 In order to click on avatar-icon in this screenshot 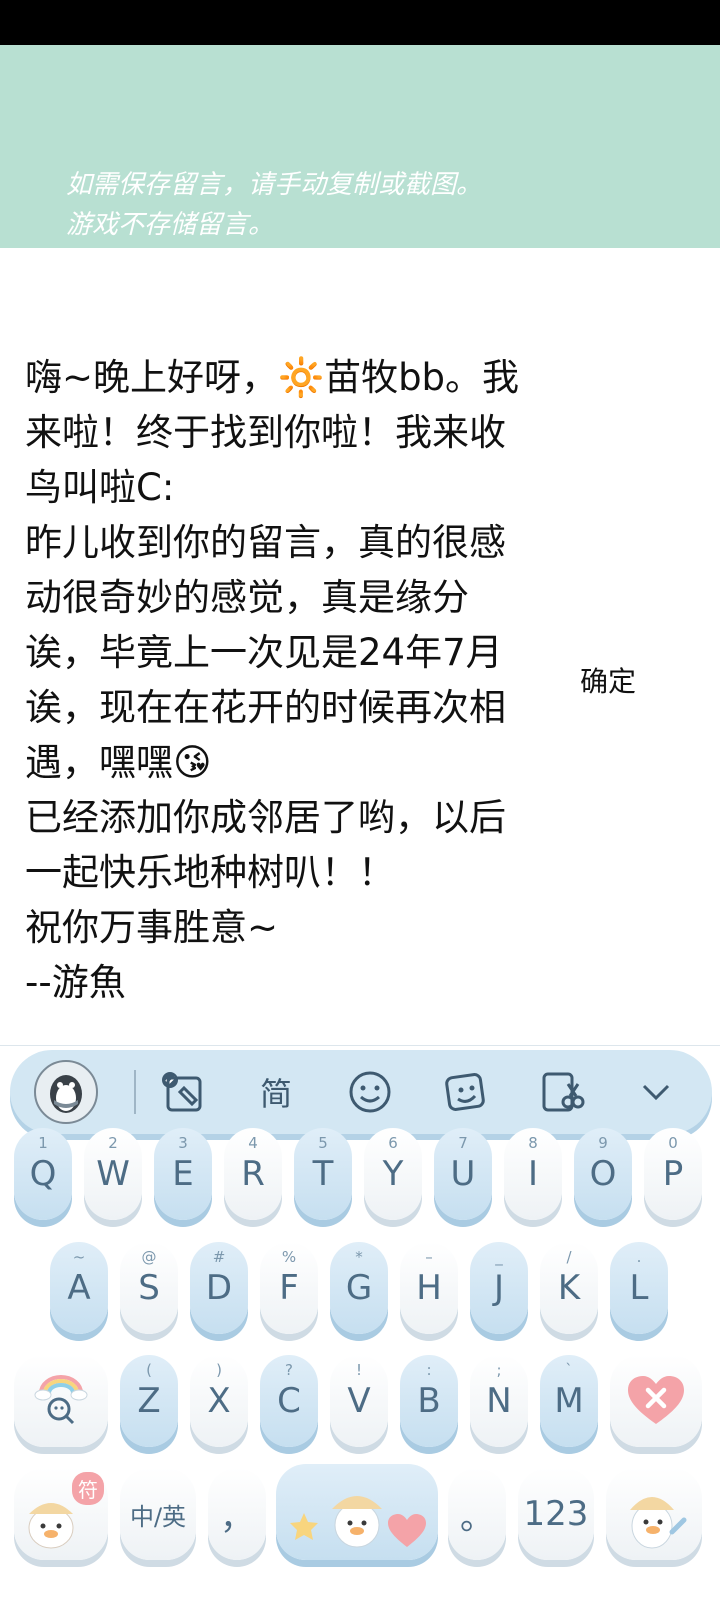, I will do `click(66, 1092)`.